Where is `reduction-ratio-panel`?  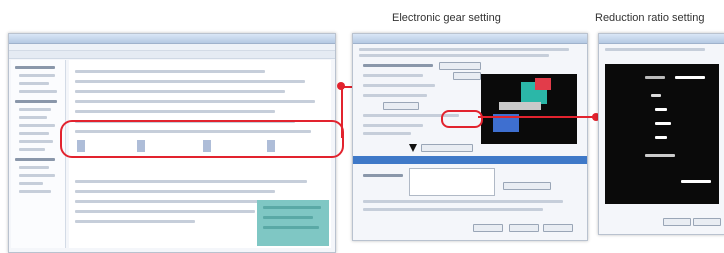 reduction-ratio-panel is located at coordinates (662, 134).